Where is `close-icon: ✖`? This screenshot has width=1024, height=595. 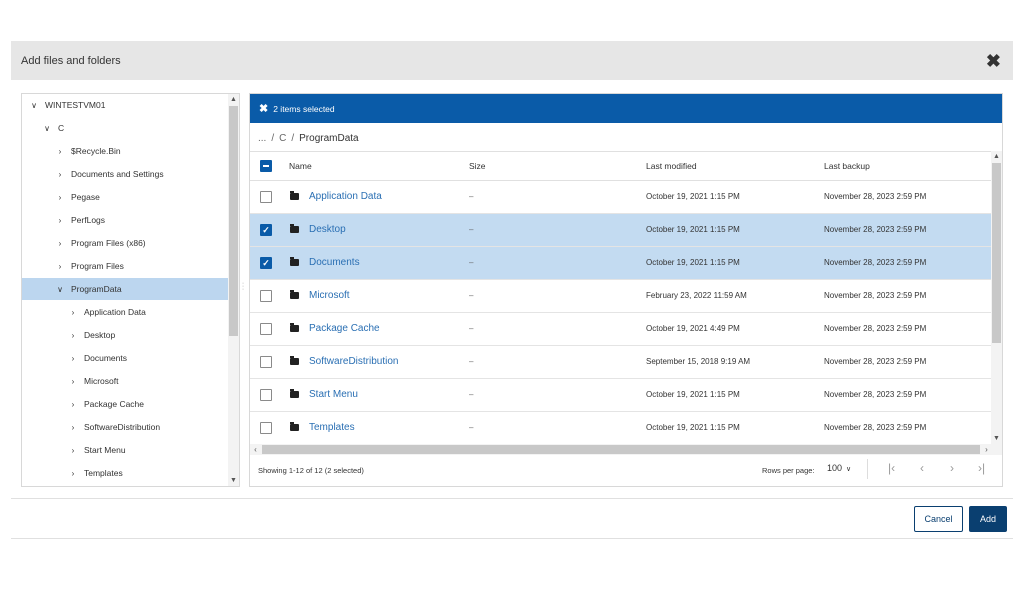 close-icon: ✖ is located at coordinates (993, 61).